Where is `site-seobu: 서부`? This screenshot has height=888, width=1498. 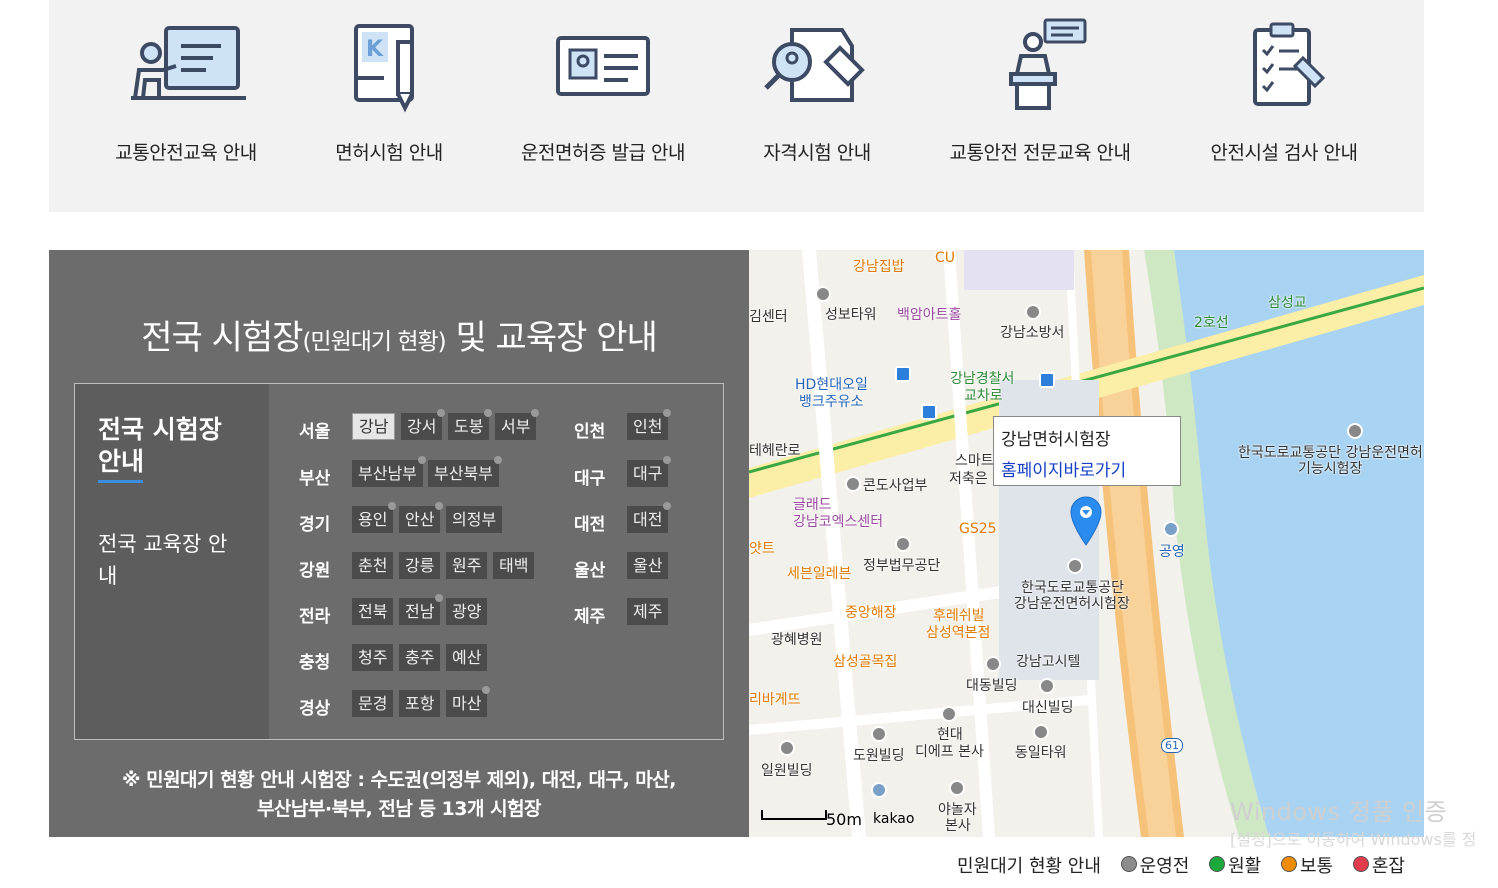 site-seobu: 서부 is located at coordinates (517, 424).